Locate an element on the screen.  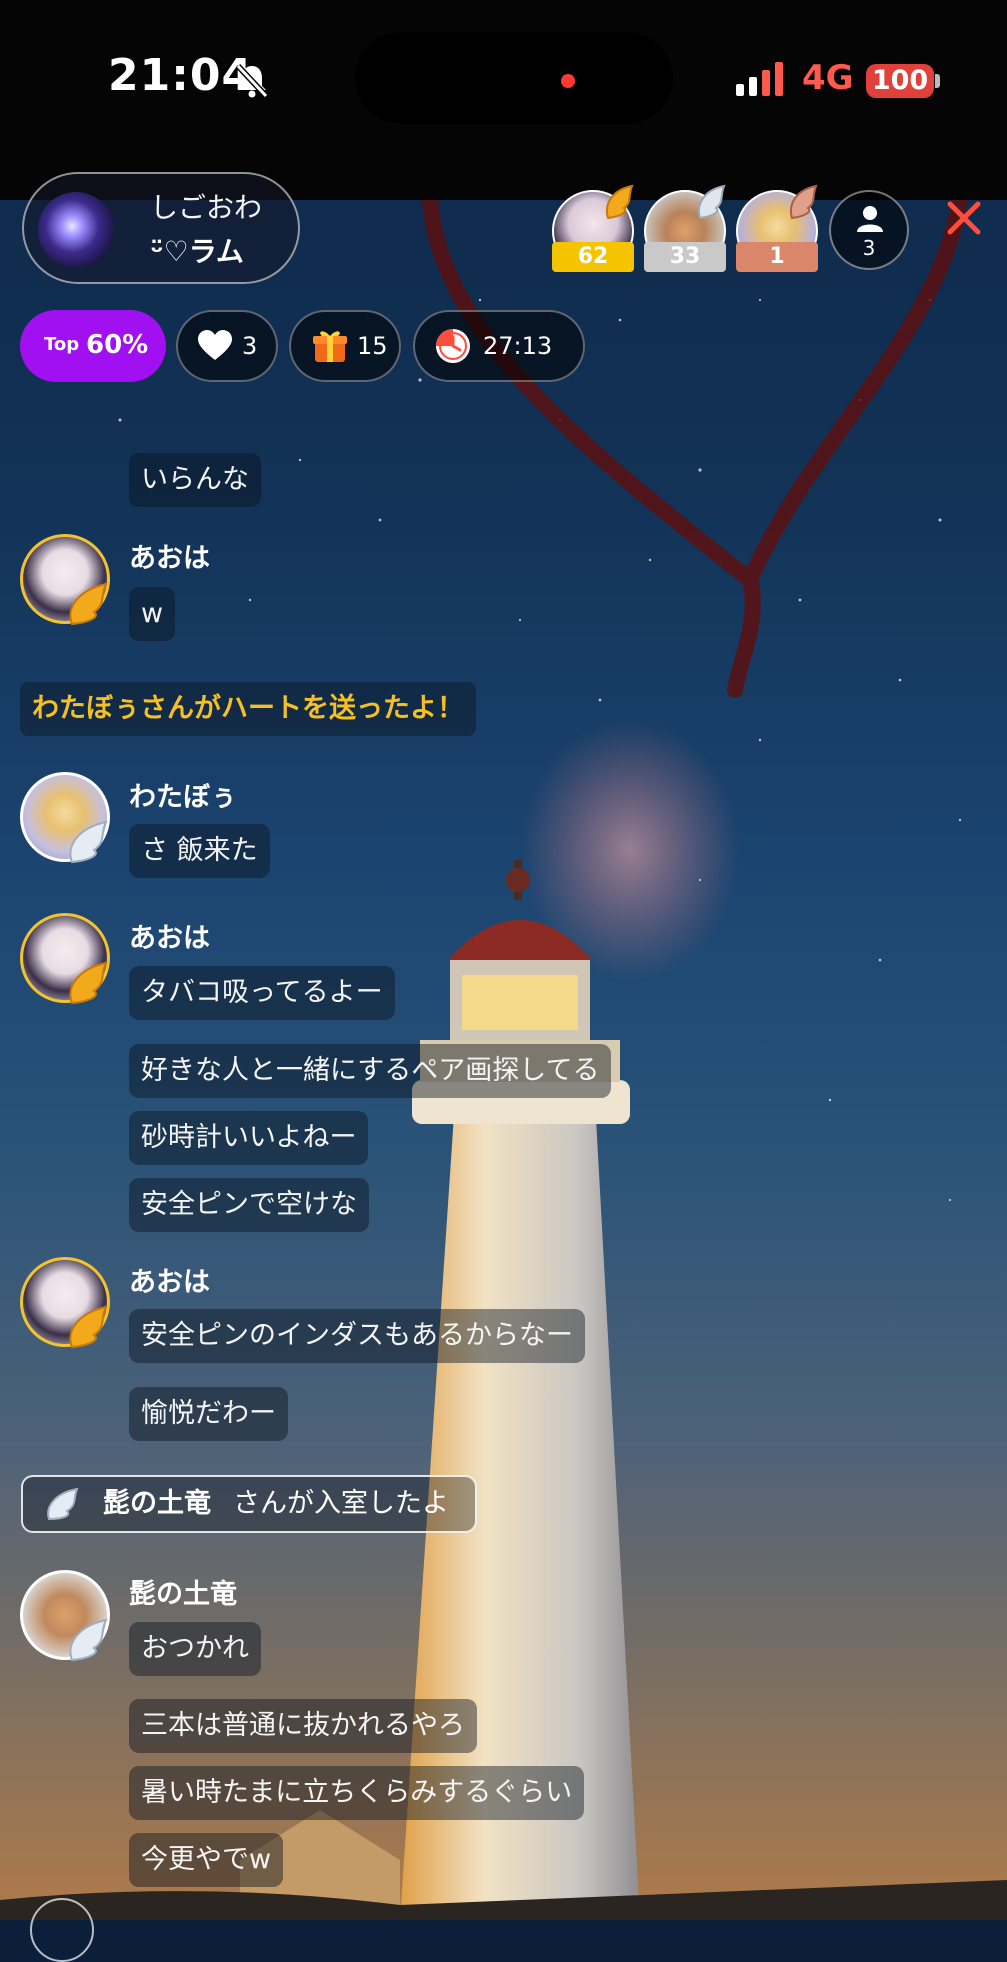
chat-username: わたぼぅ is located at coordinates (183, 794).